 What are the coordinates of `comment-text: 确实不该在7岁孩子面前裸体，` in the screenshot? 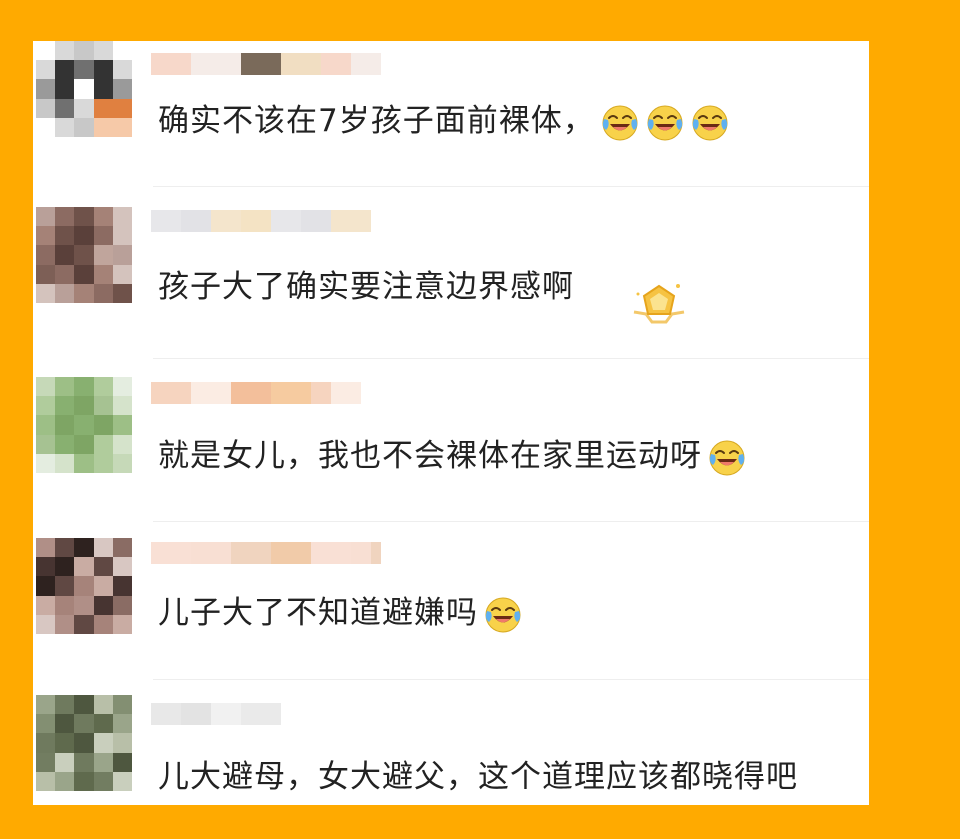 It's located at (444, 119).